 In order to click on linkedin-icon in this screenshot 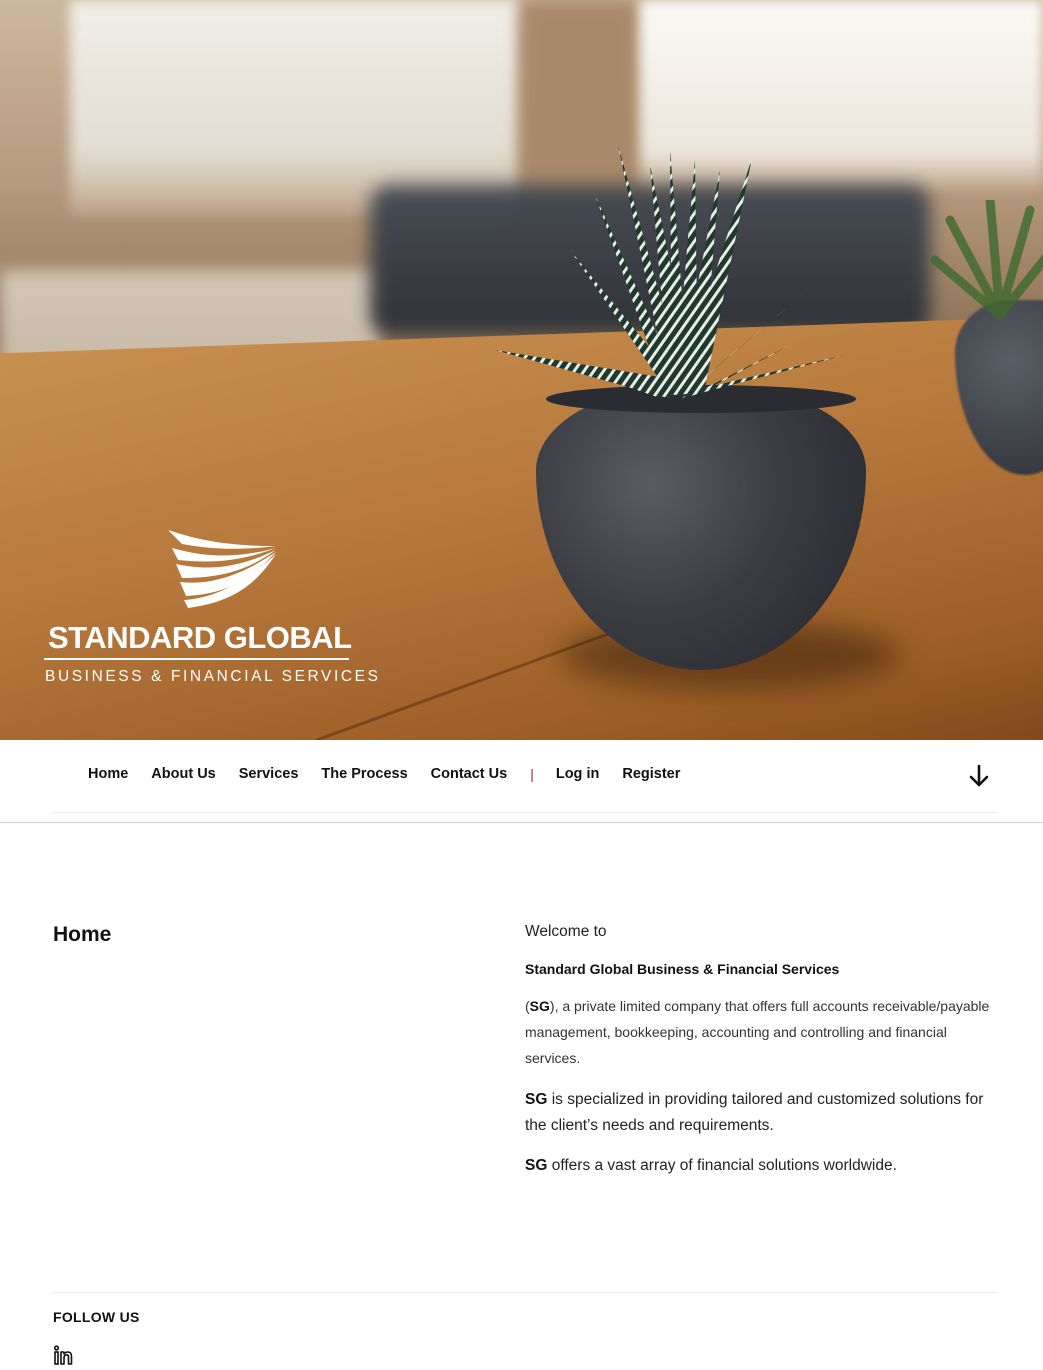, I will do `click(63, 1355)`.